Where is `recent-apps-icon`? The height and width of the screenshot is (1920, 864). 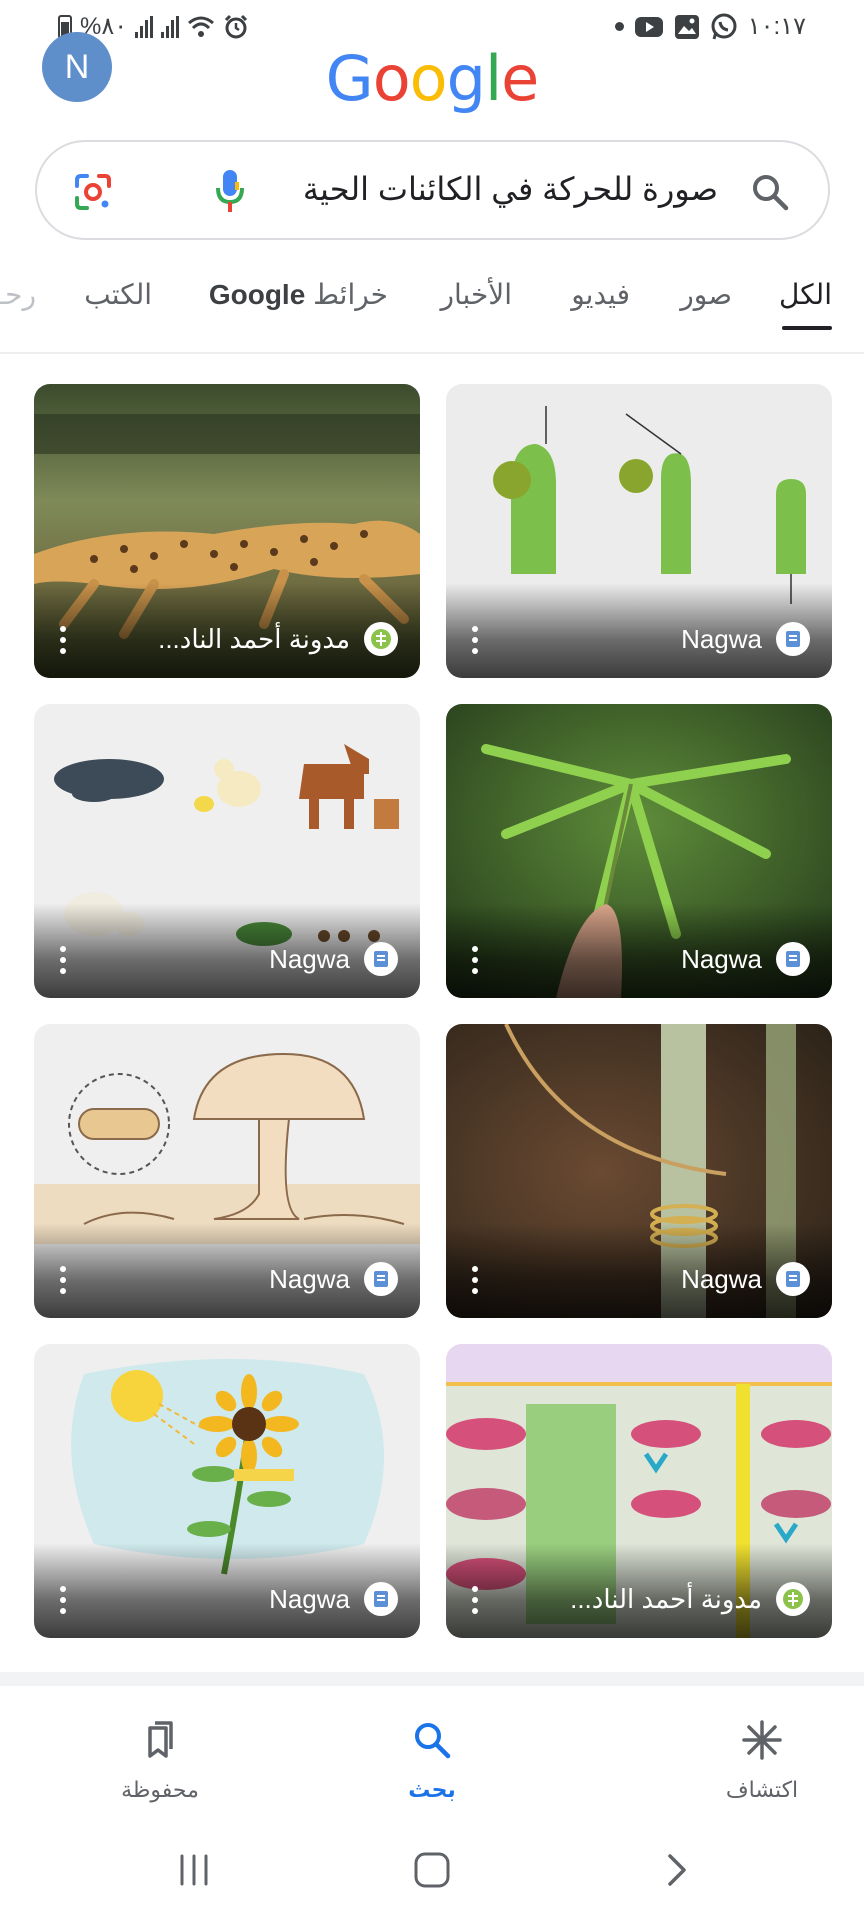
recent-apps-icon is located at coordinates (194, 1870).